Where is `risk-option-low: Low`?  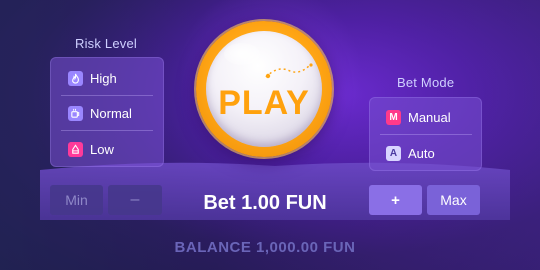
risk-option-low: Low is located at coordinates (107, 149).